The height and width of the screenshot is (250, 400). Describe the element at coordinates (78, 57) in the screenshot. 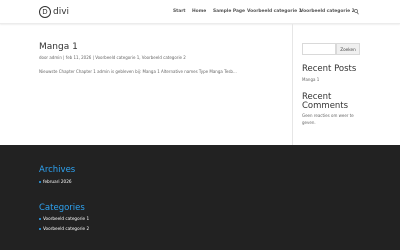

I see `post-date: feb 11, 2026` at that location.